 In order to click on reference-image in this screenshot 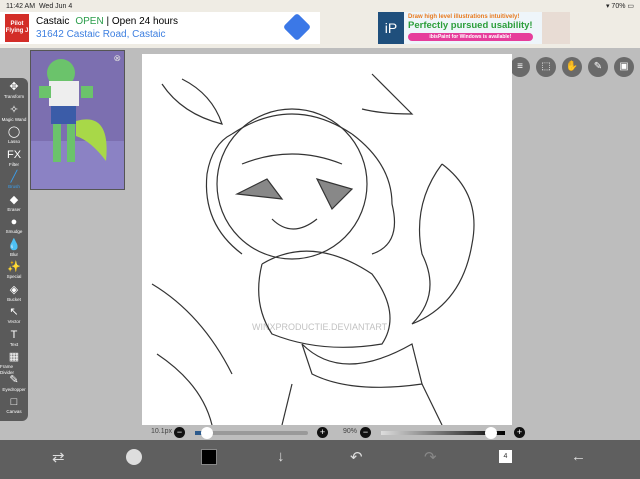, I will do `click(77, 124)`.